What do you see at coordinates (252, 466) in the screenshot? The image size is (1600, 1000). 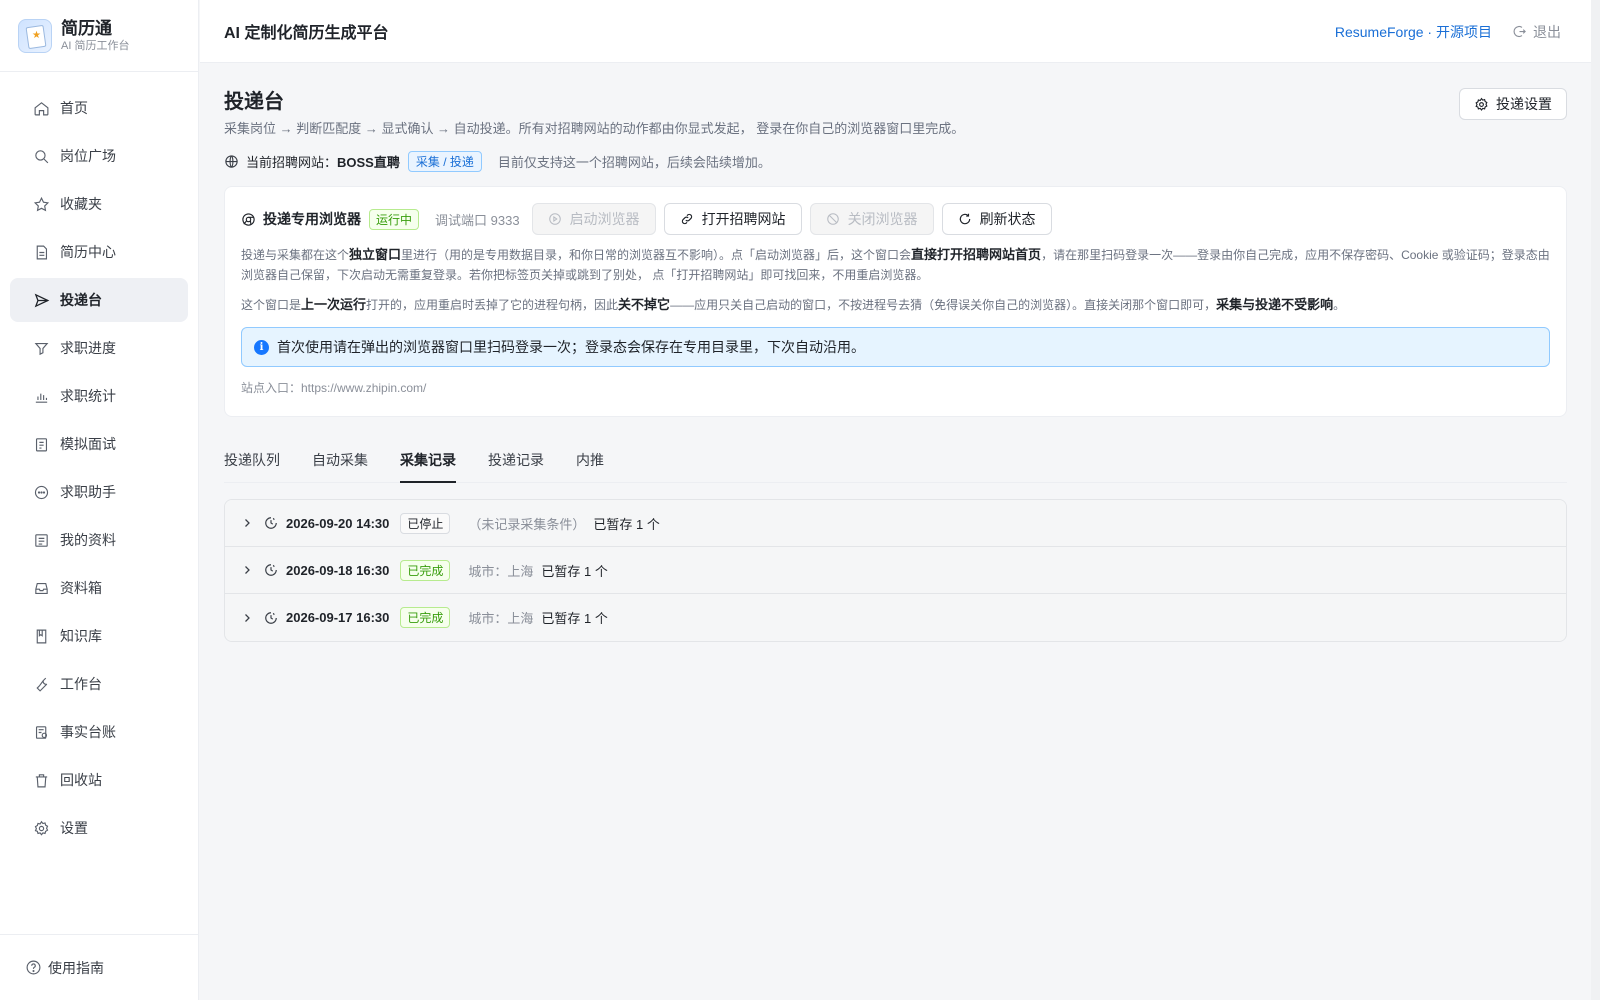 I see `tab-delivery-queue: 投递队列` at bounding box center [252, 466].